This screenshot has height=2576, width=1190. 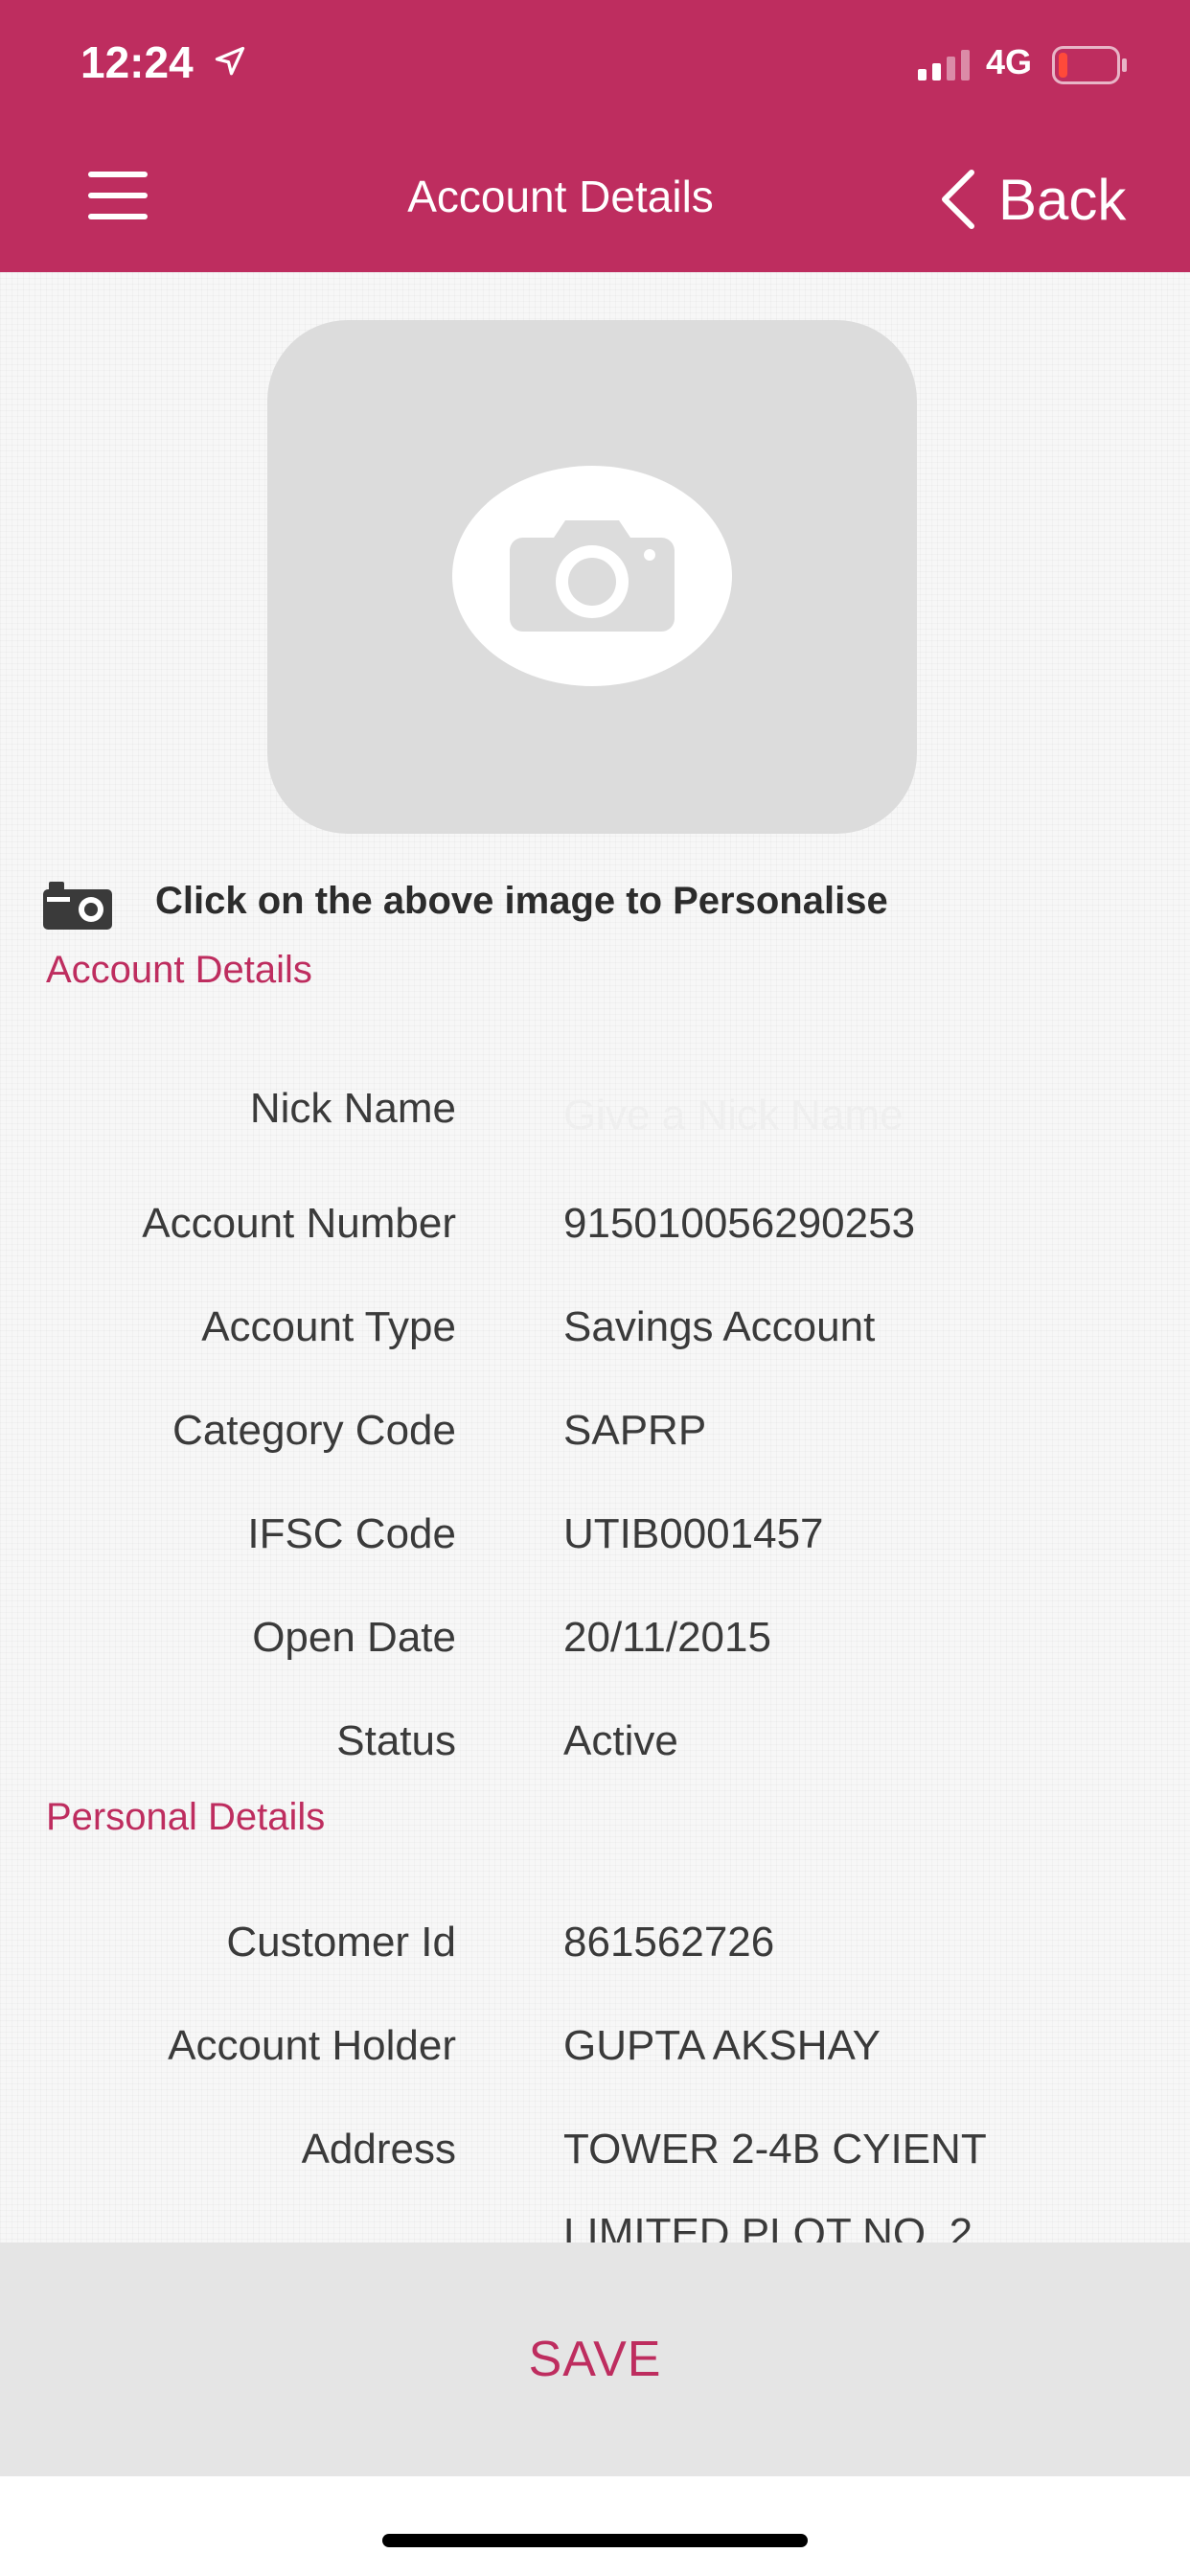 I want to click on camera-circle, so click(x=592, y=576).